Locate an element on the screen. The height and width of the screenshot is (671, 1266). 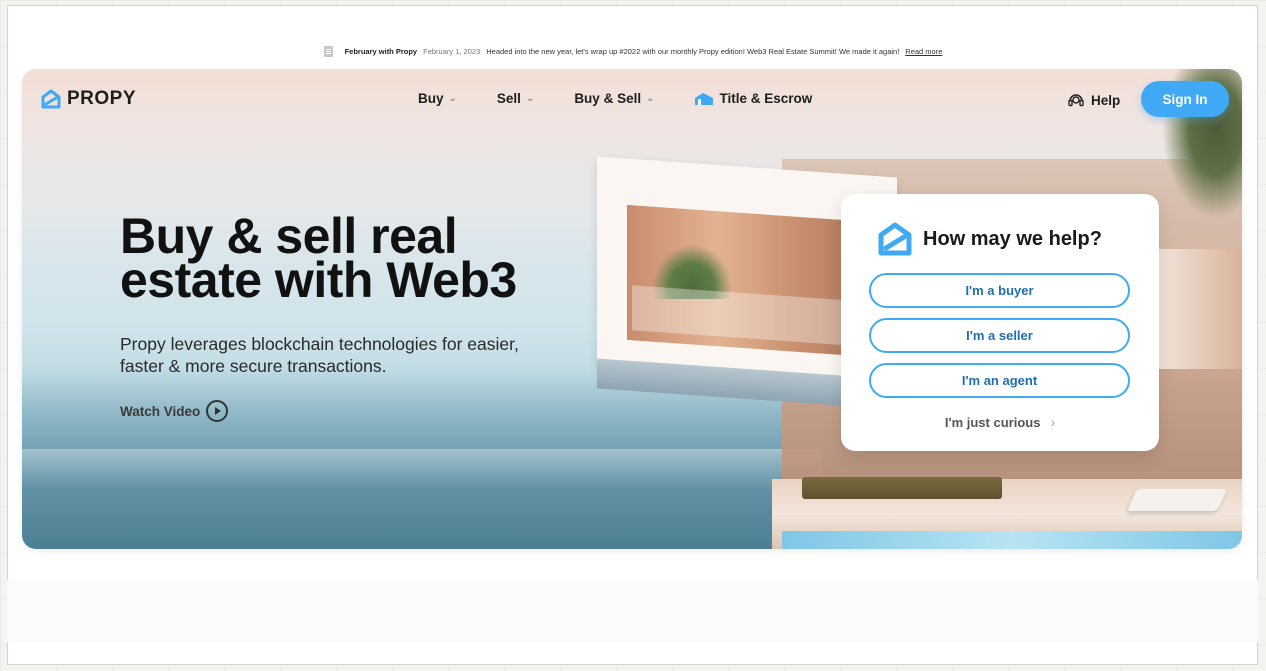
lounge-chair is located at coordinates (1177, 500).